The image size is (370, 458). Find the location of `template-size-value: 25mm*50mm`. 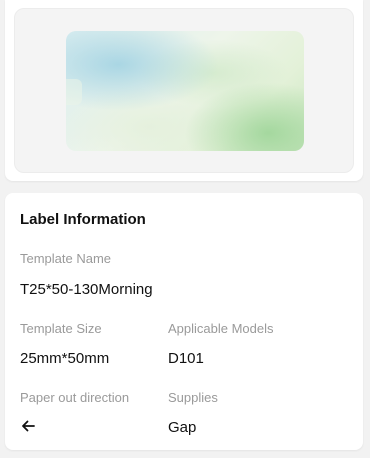

template-size-value: 25mm*50mm is located at coordinates (65, 358).